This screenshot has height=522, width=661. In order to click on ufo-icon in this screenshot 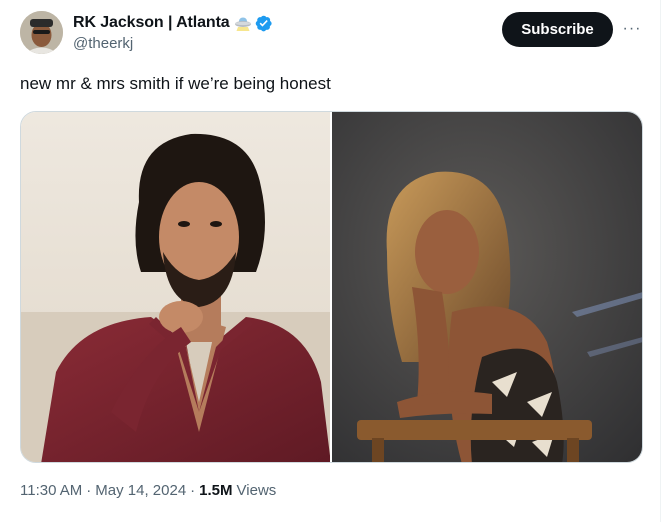, I will do `click(242, 24)`.